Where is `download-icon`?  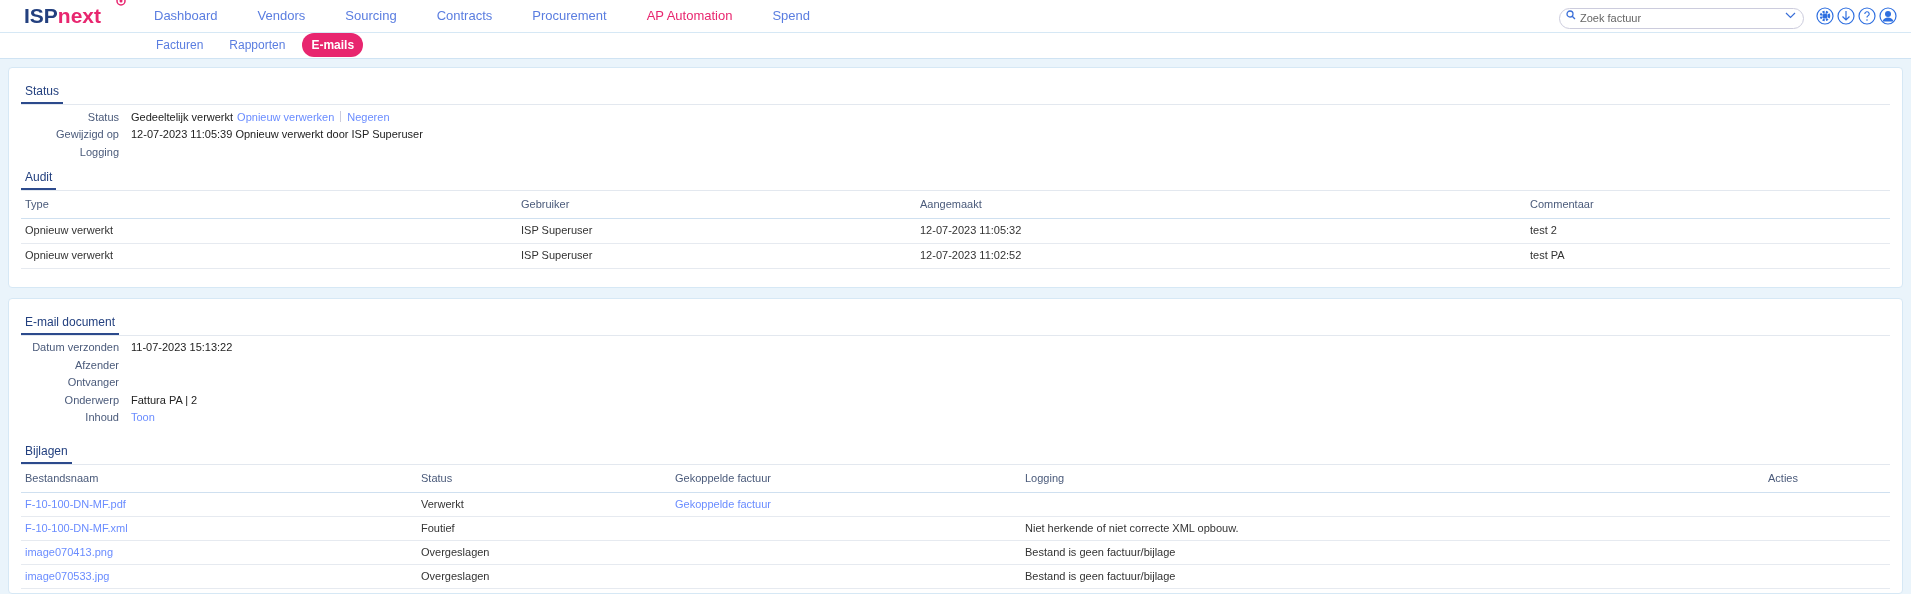
download-icon is located at coordinates (1846, 15).